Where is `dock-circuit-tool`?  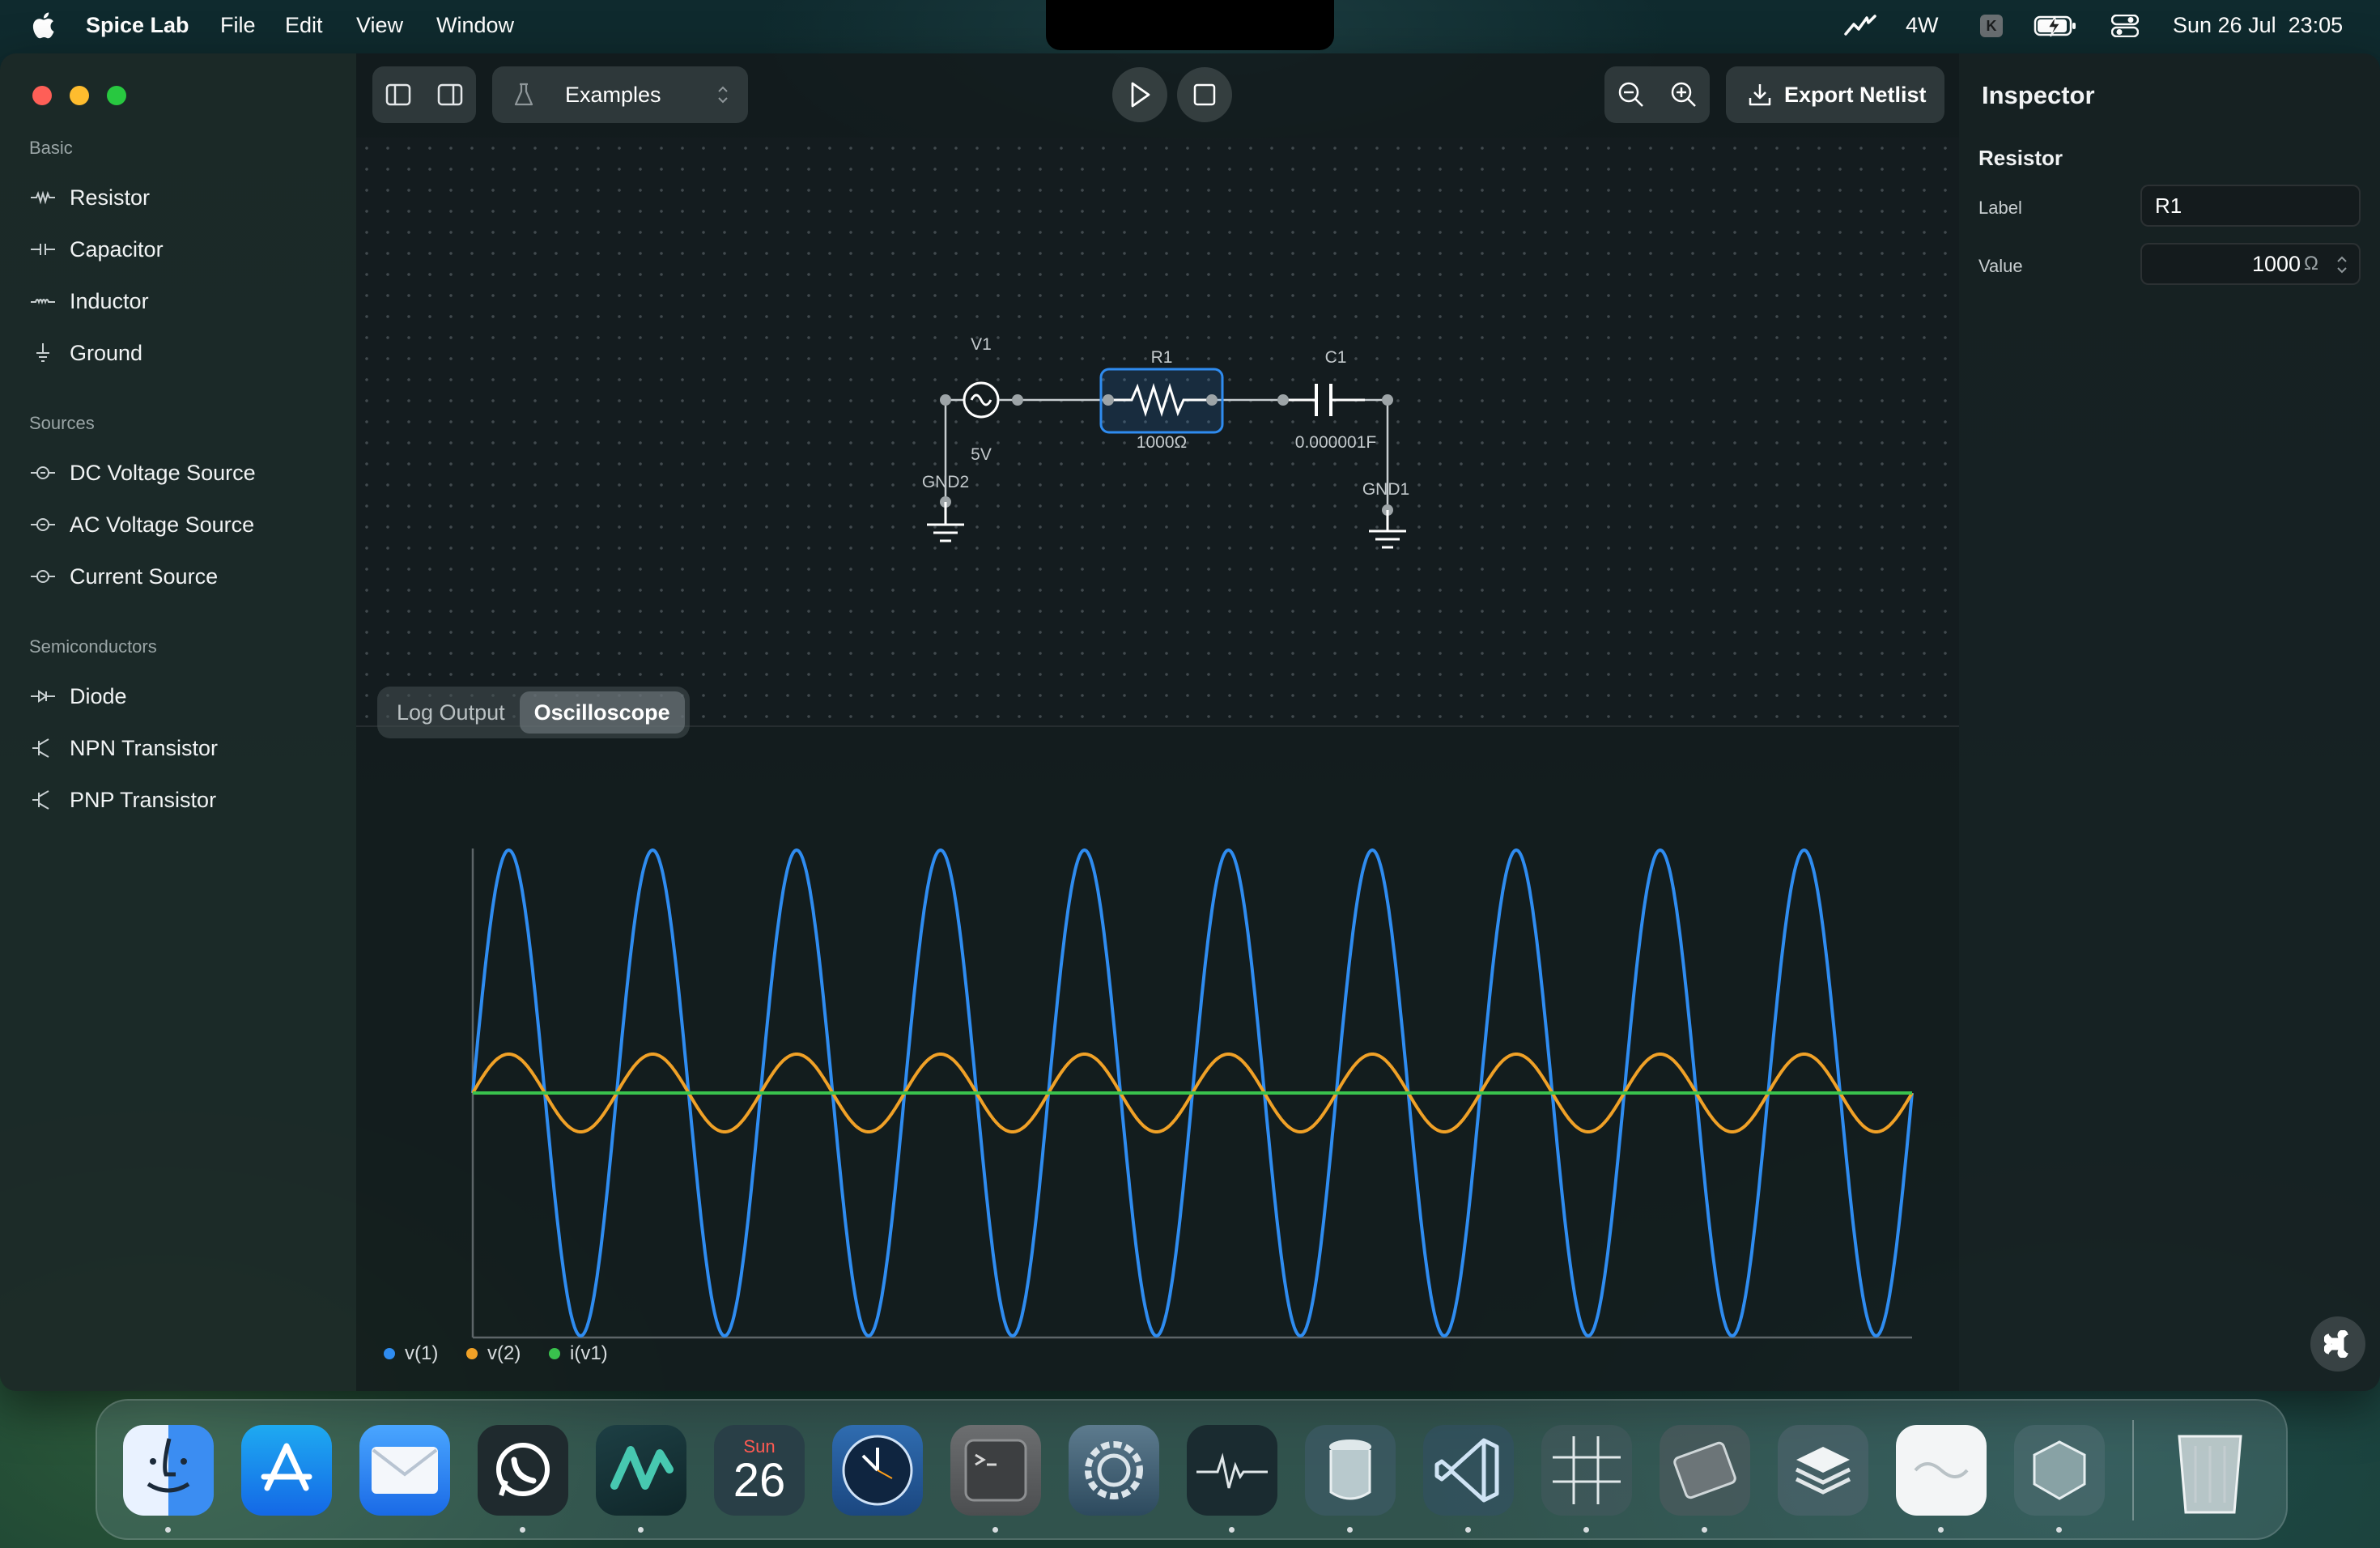
dock-circuit-tool is located at coordinates (1705, 1471).